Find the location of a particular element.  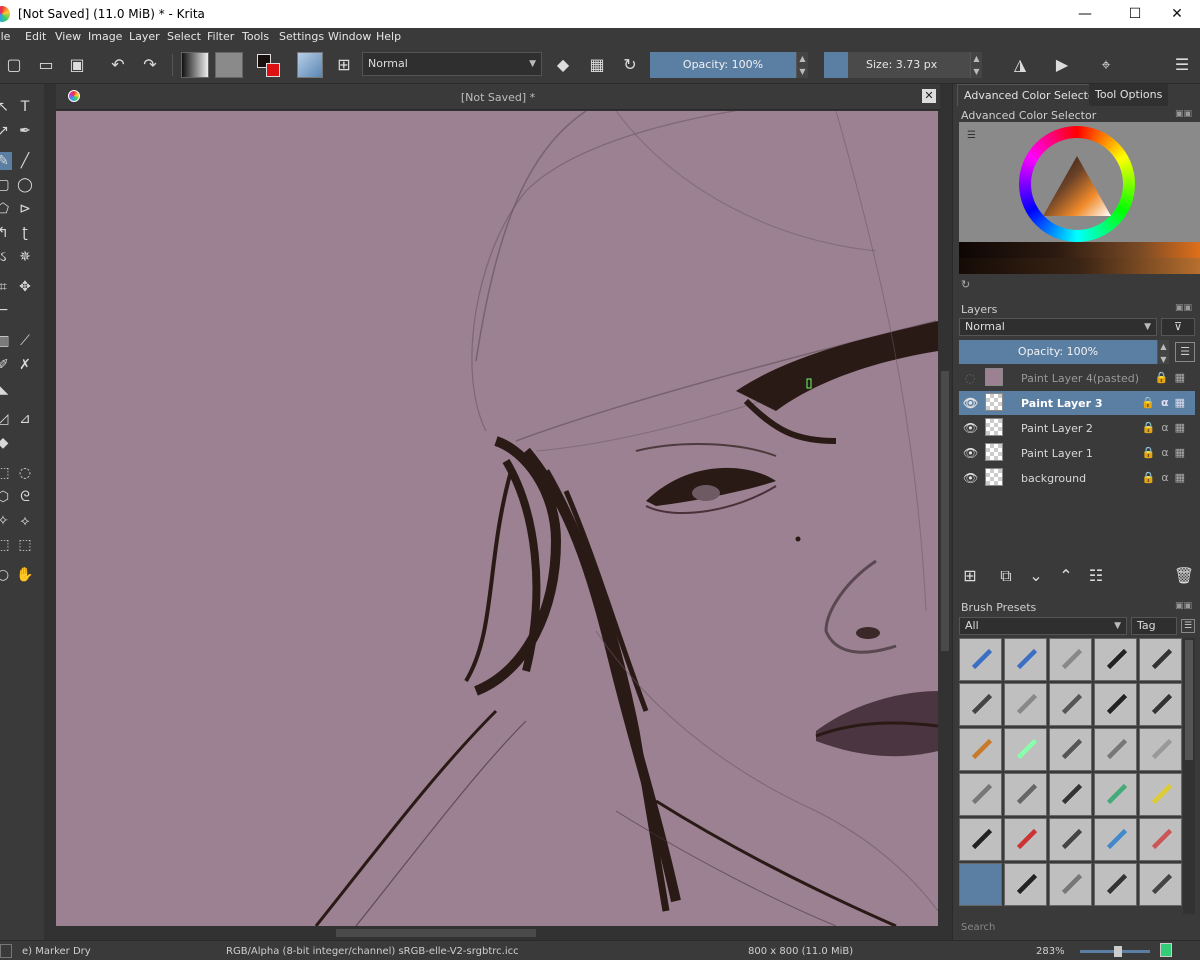

zoom-slider is located at coordinates (1115, 951).